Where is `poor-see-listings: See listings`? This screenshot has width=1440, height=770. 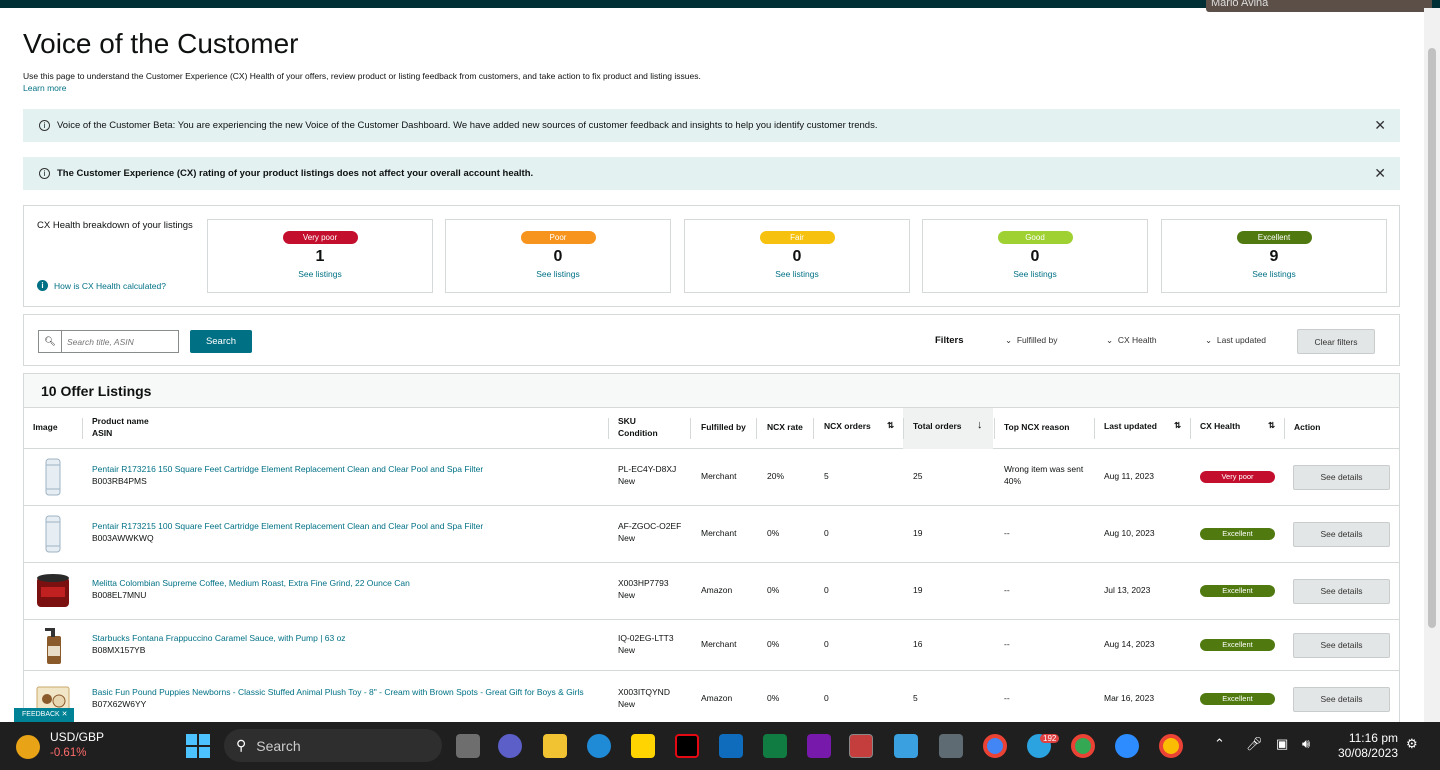
poor-see-listings: See listings is located at coordinates (558, 274).